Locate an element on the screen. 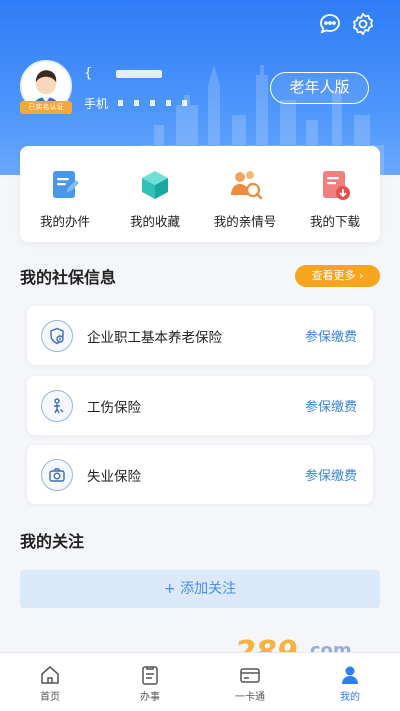 The width and height of the screenshot is (400, 711). tab-card: 一卡通 is located at coordinates (250, 682).